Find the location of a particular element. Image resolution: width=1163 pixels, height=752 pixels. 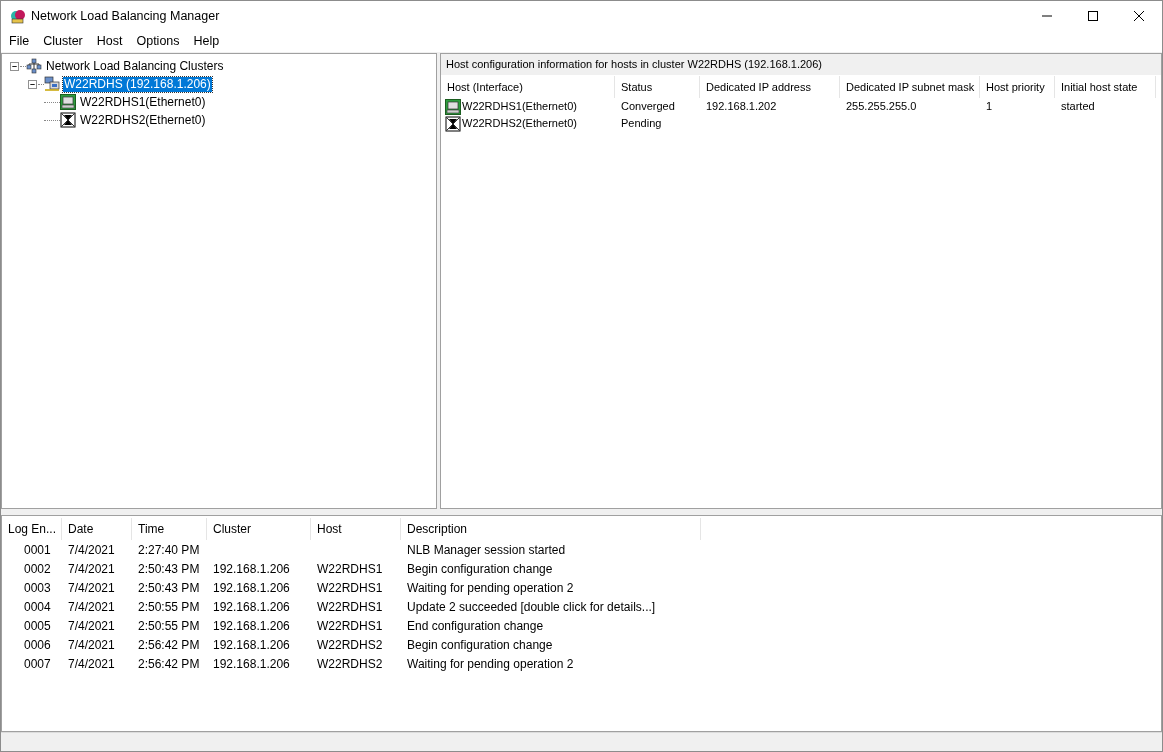

table-cell-text: 2:27:40 PM is located at coordinates (169, 550).